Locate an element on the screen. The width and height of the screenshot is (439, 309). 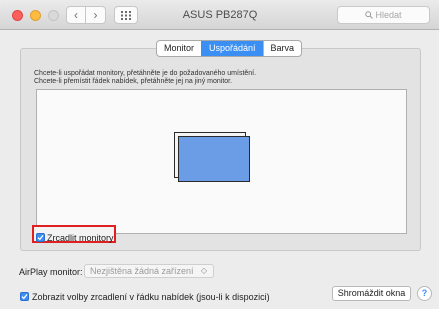
mirror-displays-checkbox is located at coordinates (40, 238).